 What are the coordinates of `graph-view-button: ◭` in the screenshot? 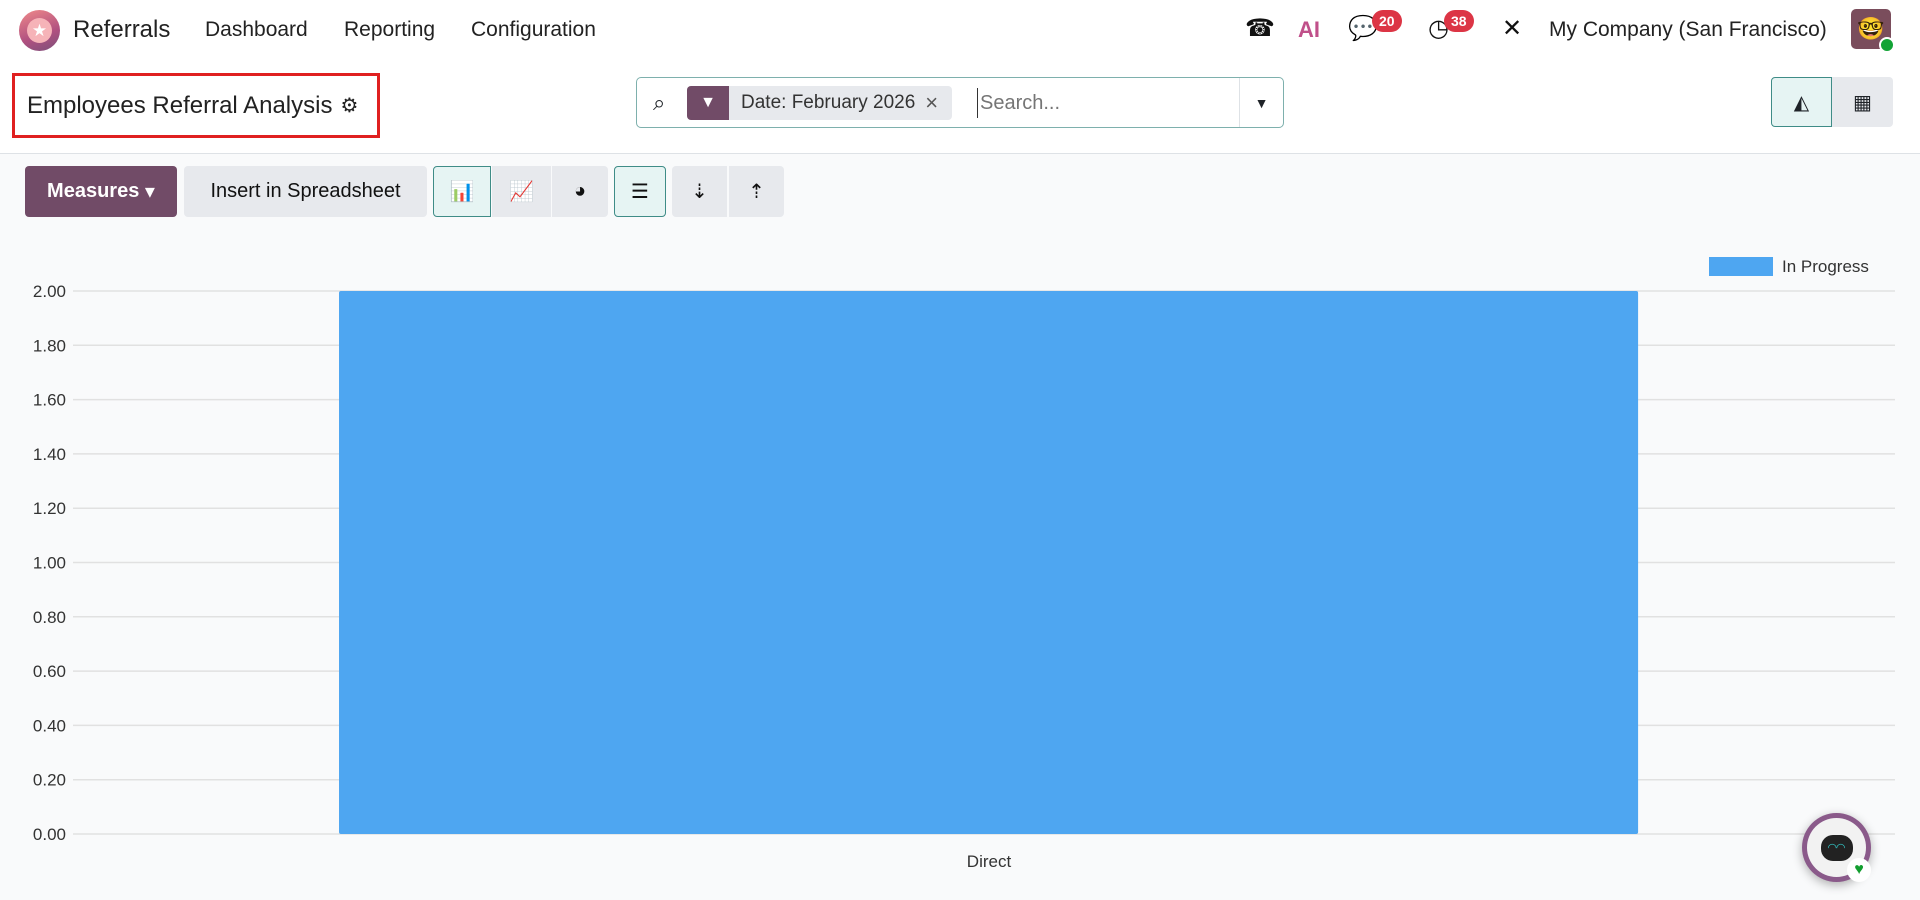 It's located at (1801, 102).